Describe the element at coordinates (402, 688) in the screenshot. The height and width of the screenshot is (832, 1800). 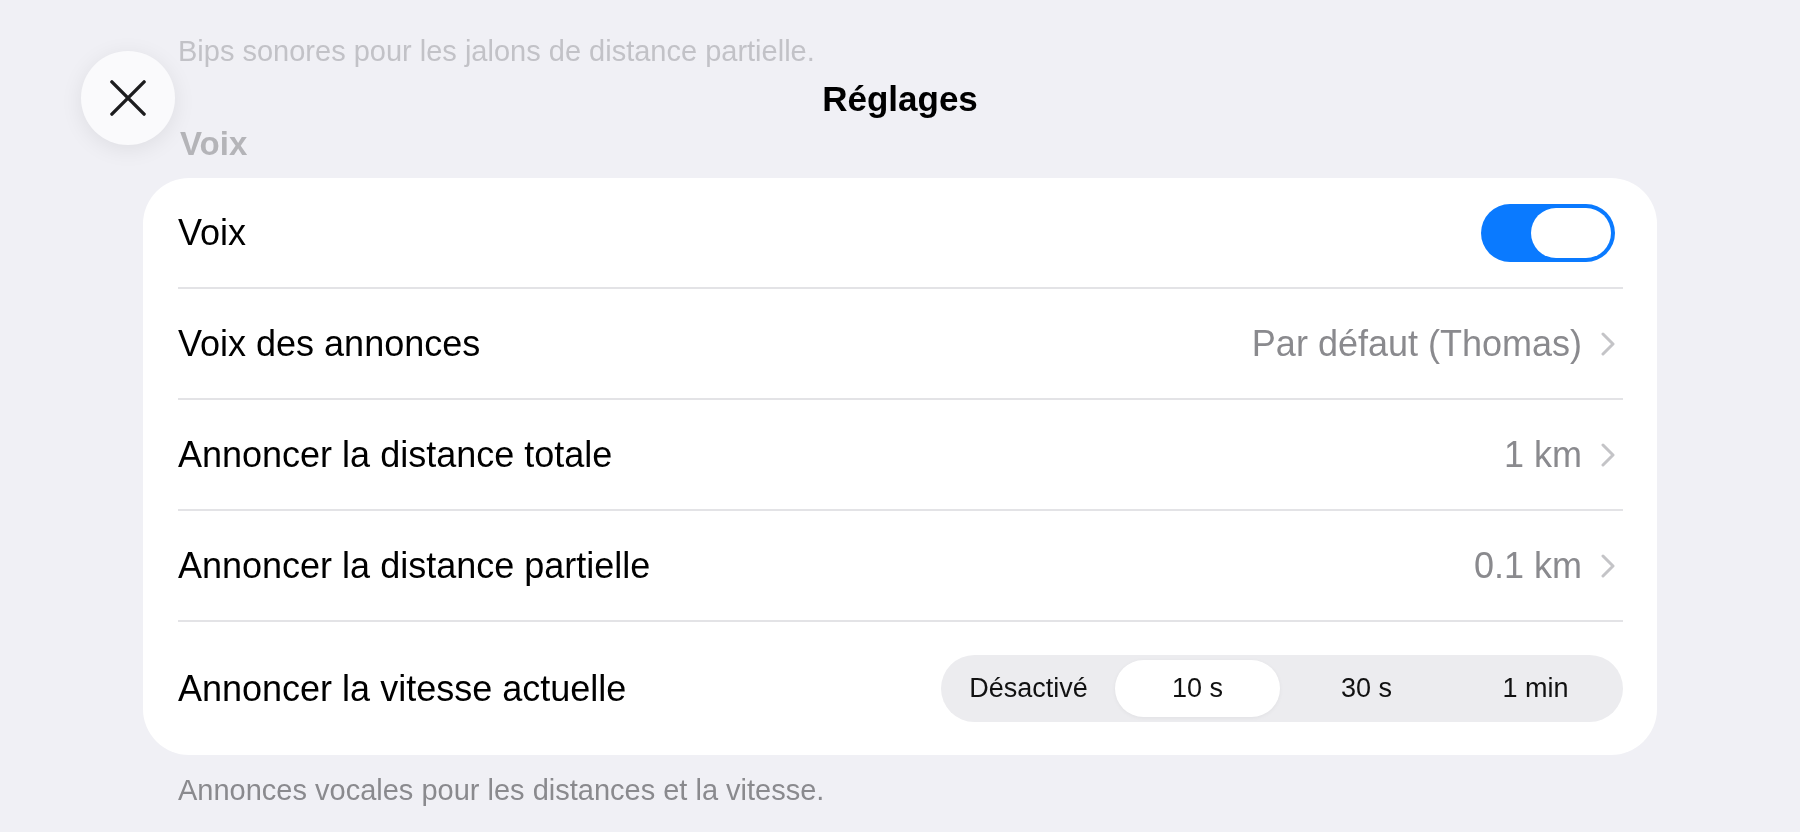
I see `setting-label: Annoncer la vitesse actuelle` at that location.